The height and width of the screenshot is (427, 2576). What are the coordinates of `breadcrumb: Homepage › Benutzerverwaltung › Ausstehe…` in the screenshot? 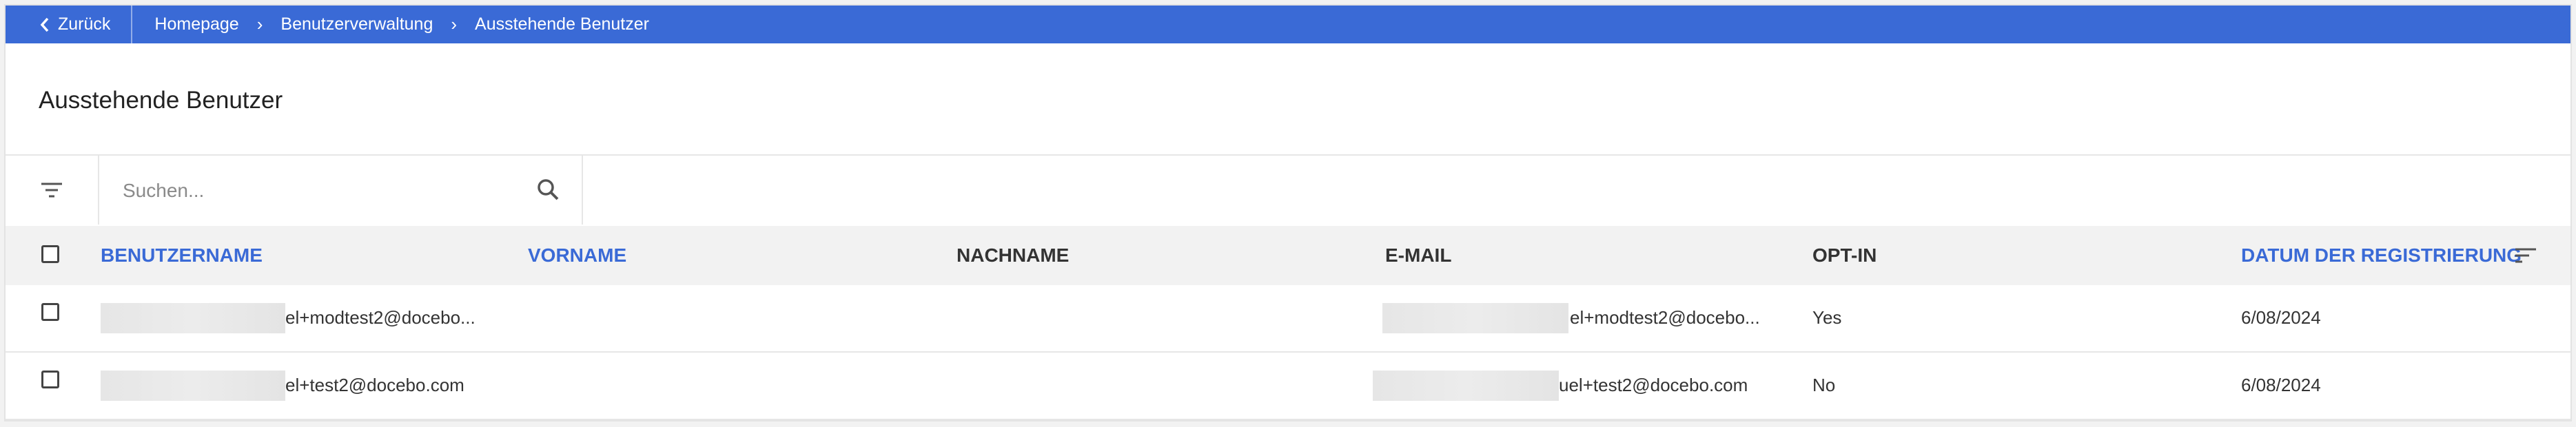 It's located at (390, 24).